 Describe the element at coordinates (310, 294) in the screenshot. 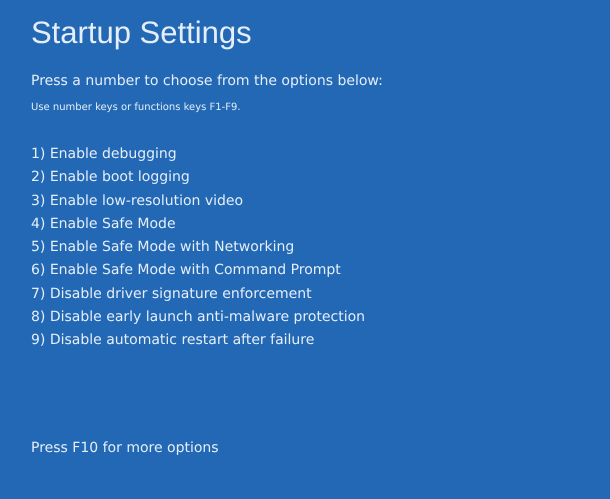

I see `option-item: 7) Disable driver signature enforcement` at that location.